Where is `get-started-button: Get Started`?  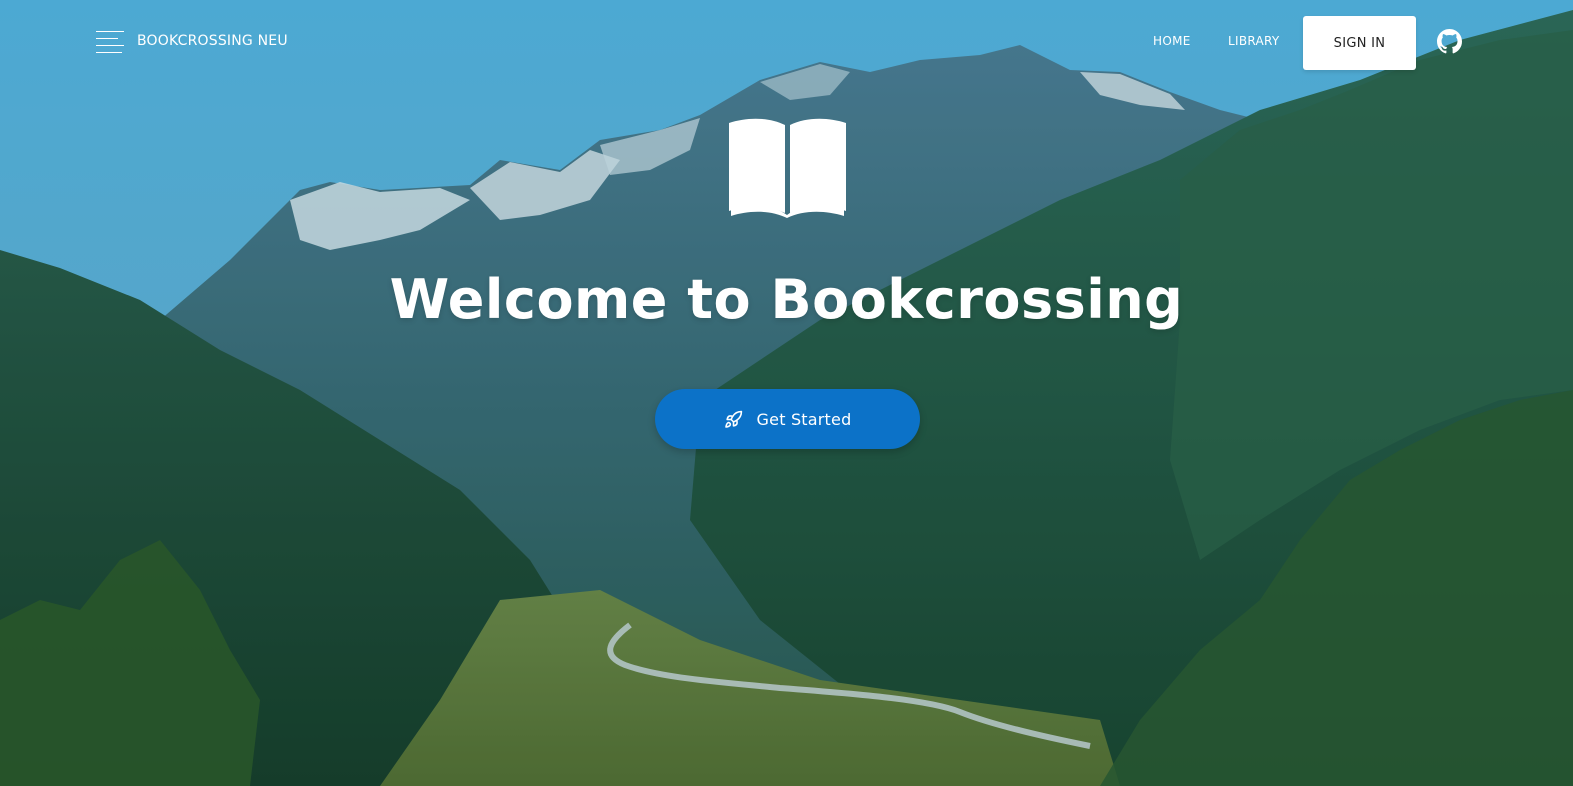 get-started-button: Get Started is located at coordinates (787, 419).